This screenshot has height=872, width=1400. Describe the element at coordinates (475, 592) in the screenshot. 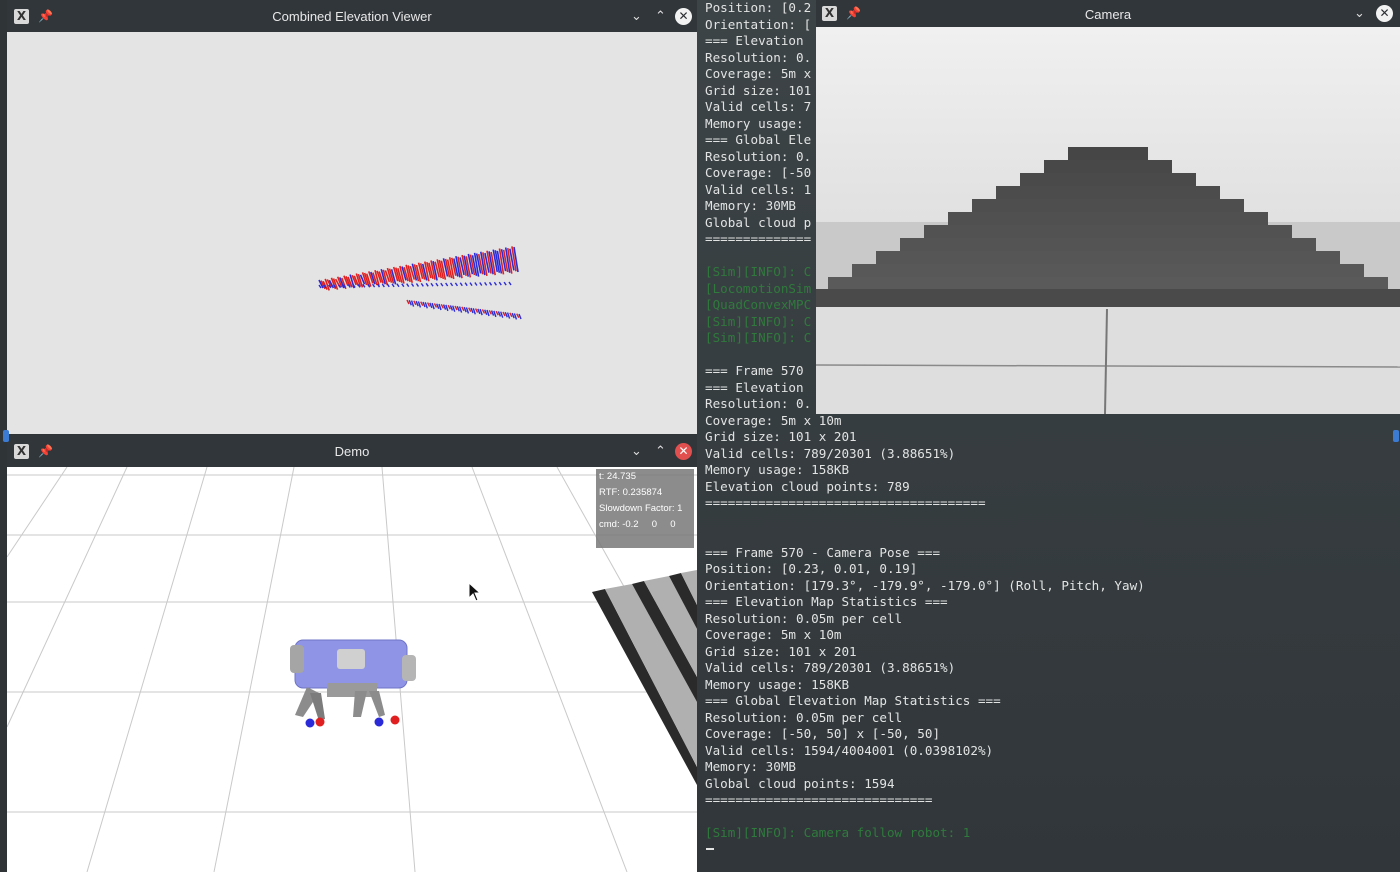

I see `mouse-cursor-icon` at that location.